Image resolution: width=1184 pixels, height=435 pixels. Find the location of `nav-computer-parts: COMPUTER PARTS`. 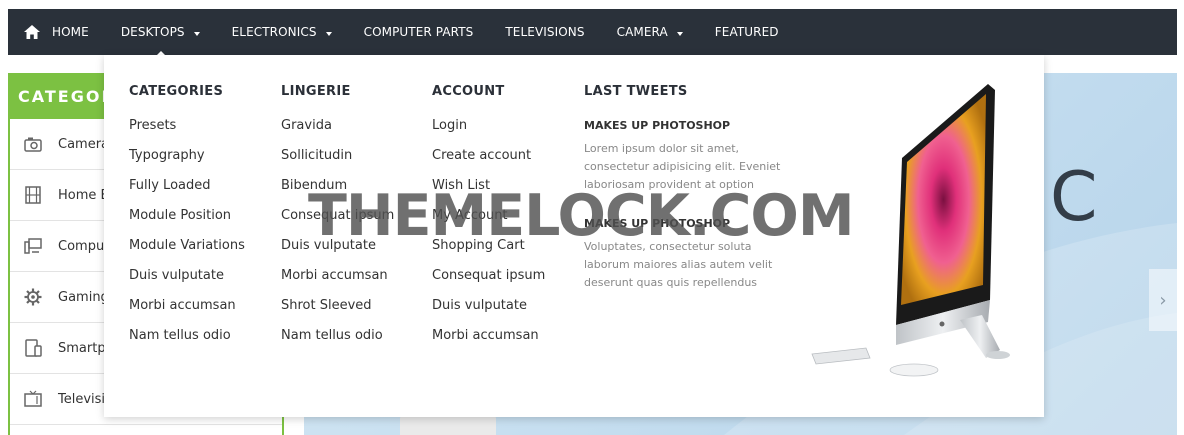

nav-computer-parts: COMPUTER PARTS is located at coordinates (419, 32).